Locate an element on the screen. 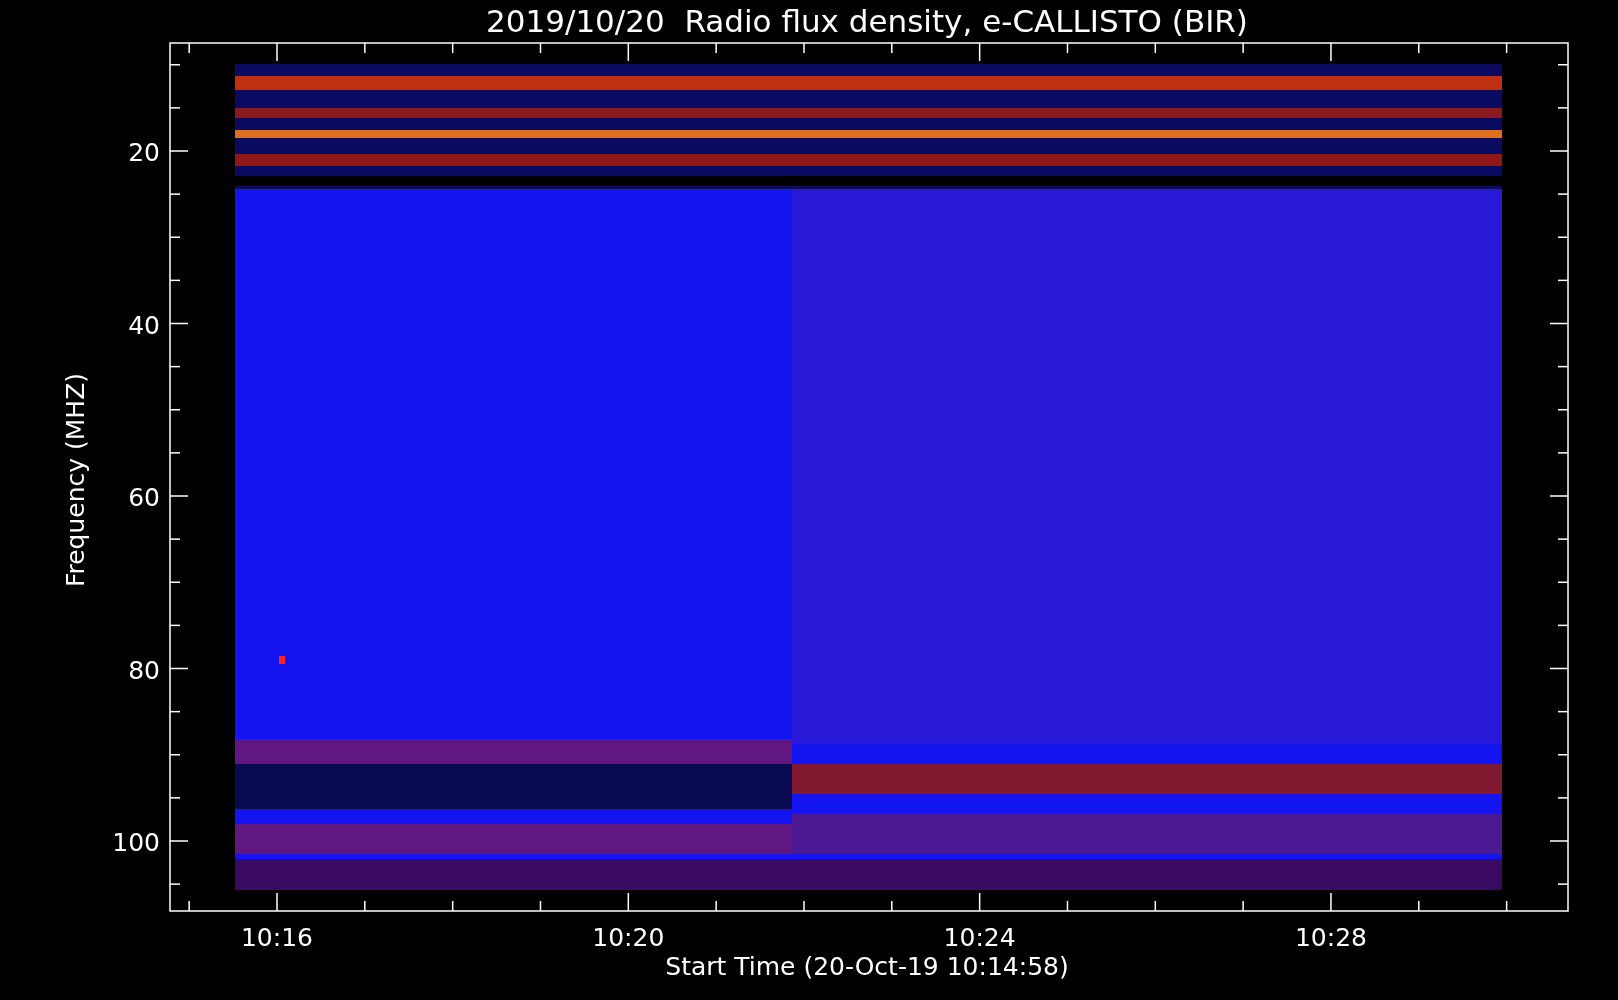 This screenshot has width=1618, height=1000. chart-title: 2019/10/20 Radio flux density, e-CALLISTO (BIR) is located at coordinates (867, 21).